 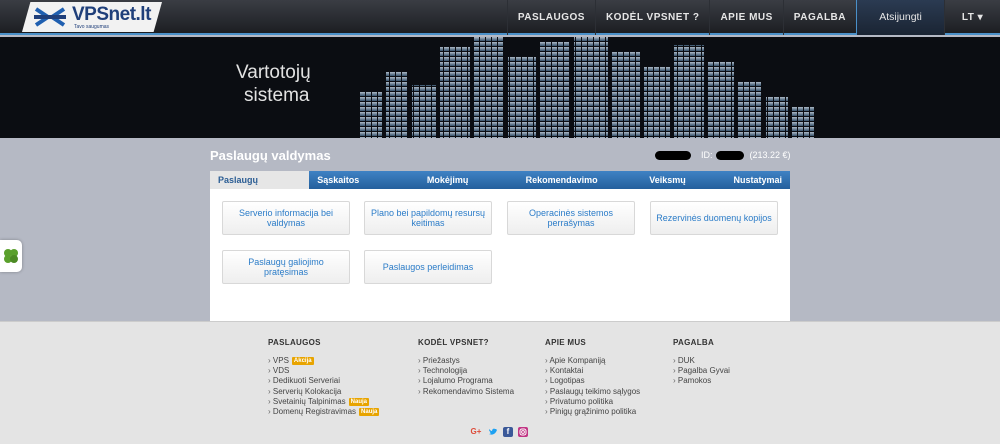 I want to click on logo-x-icon, so click(x=50, y=17).